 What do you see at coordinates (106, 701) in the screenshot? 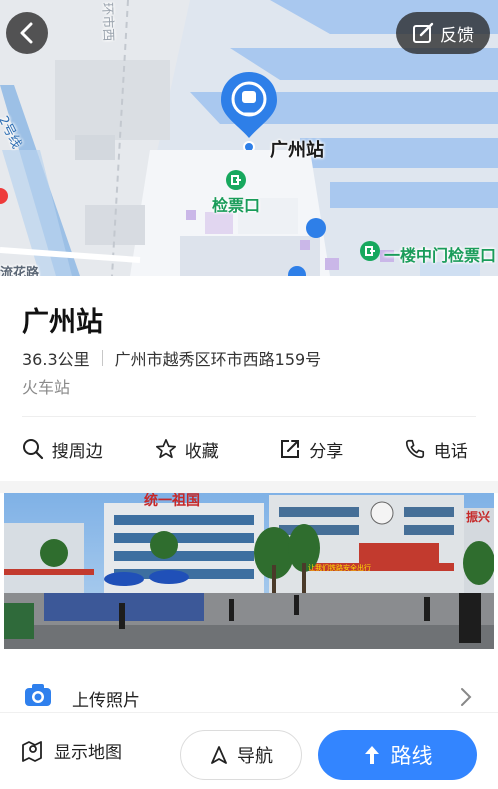
I see `upload-photo-label: 上传照片` at bounding box center [106, 701].